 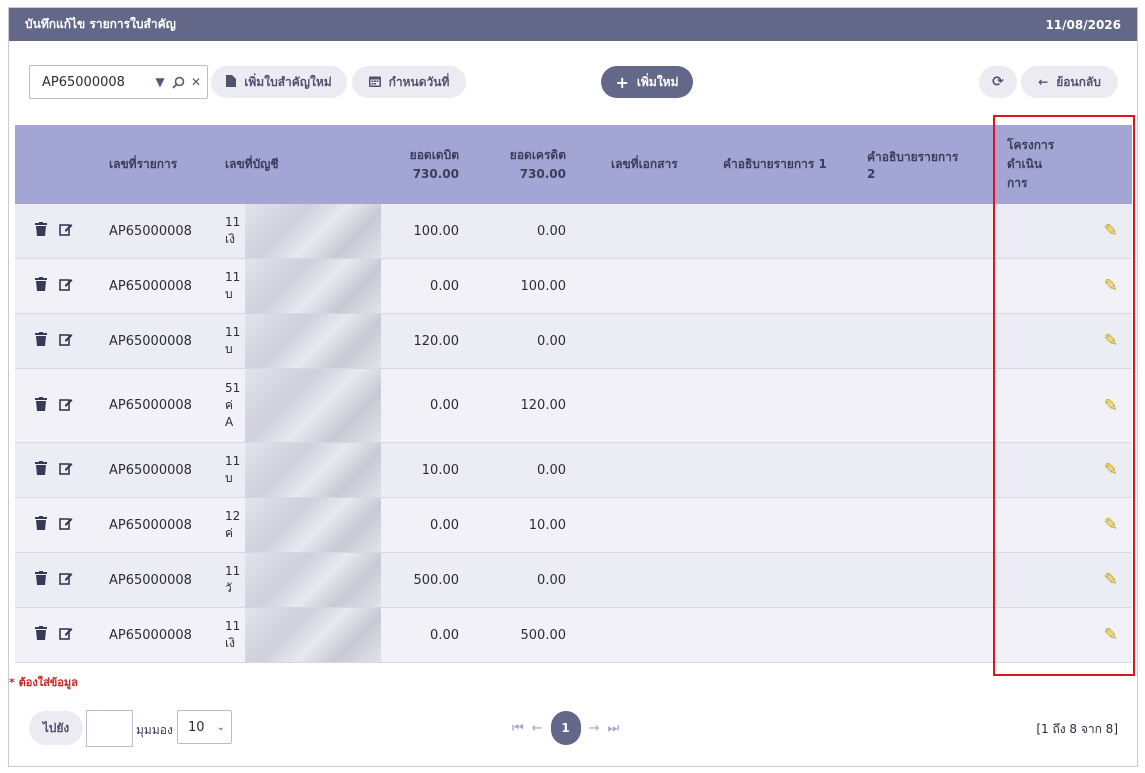 I want to click on account-text: เงิ, so click(x=230, y=239).